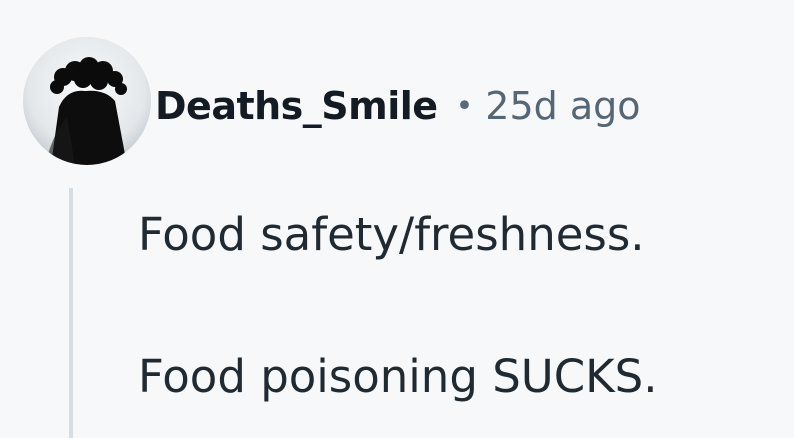  I want to click on comment-text-line: Food poisoning SUCKS., so click(398, 376).